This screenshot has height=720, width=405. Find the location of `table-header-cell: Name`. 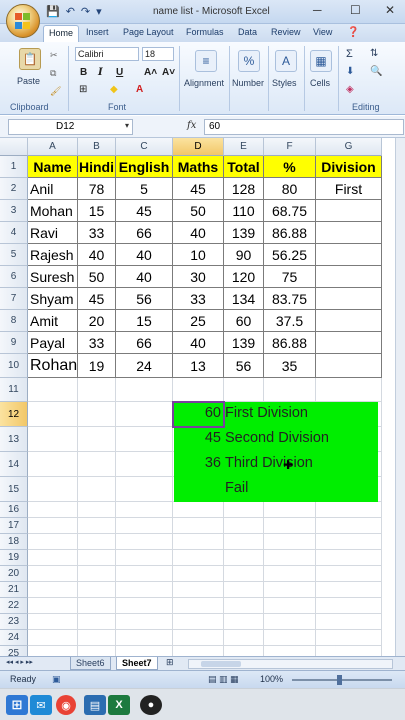

table-header-cell: Name is located at coordinates (53, 167).